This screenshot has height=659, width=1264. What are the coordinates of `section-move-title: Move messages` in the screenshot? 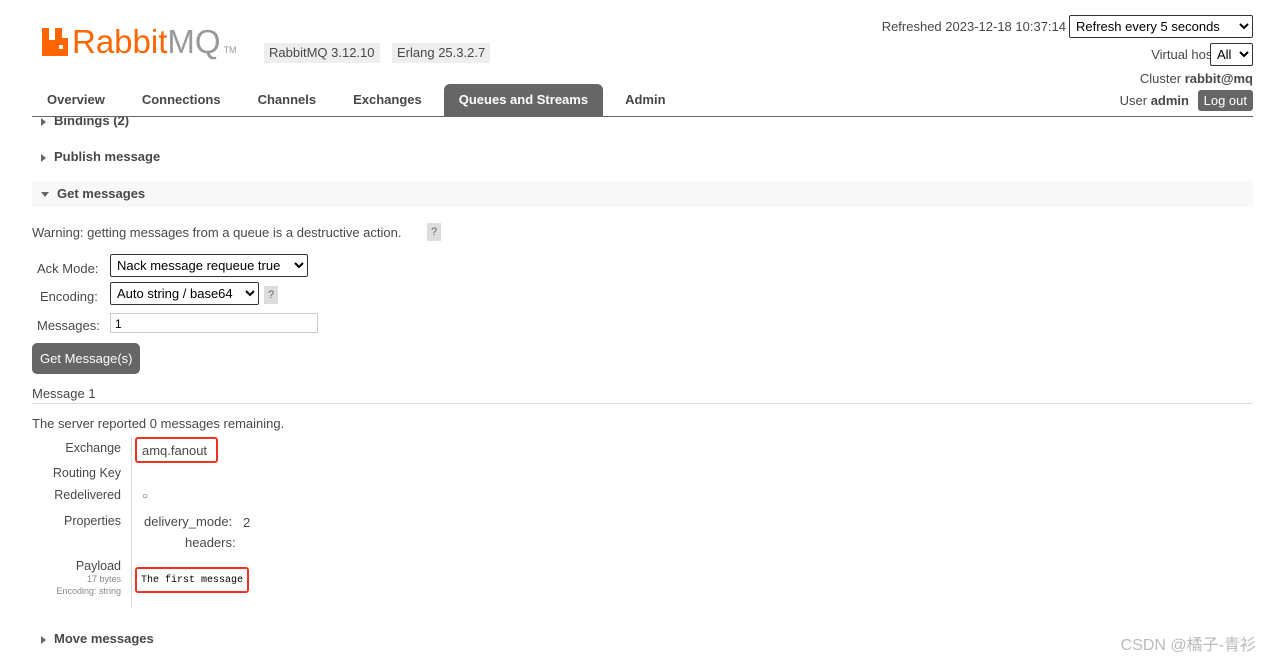 It's located at (104, 638).